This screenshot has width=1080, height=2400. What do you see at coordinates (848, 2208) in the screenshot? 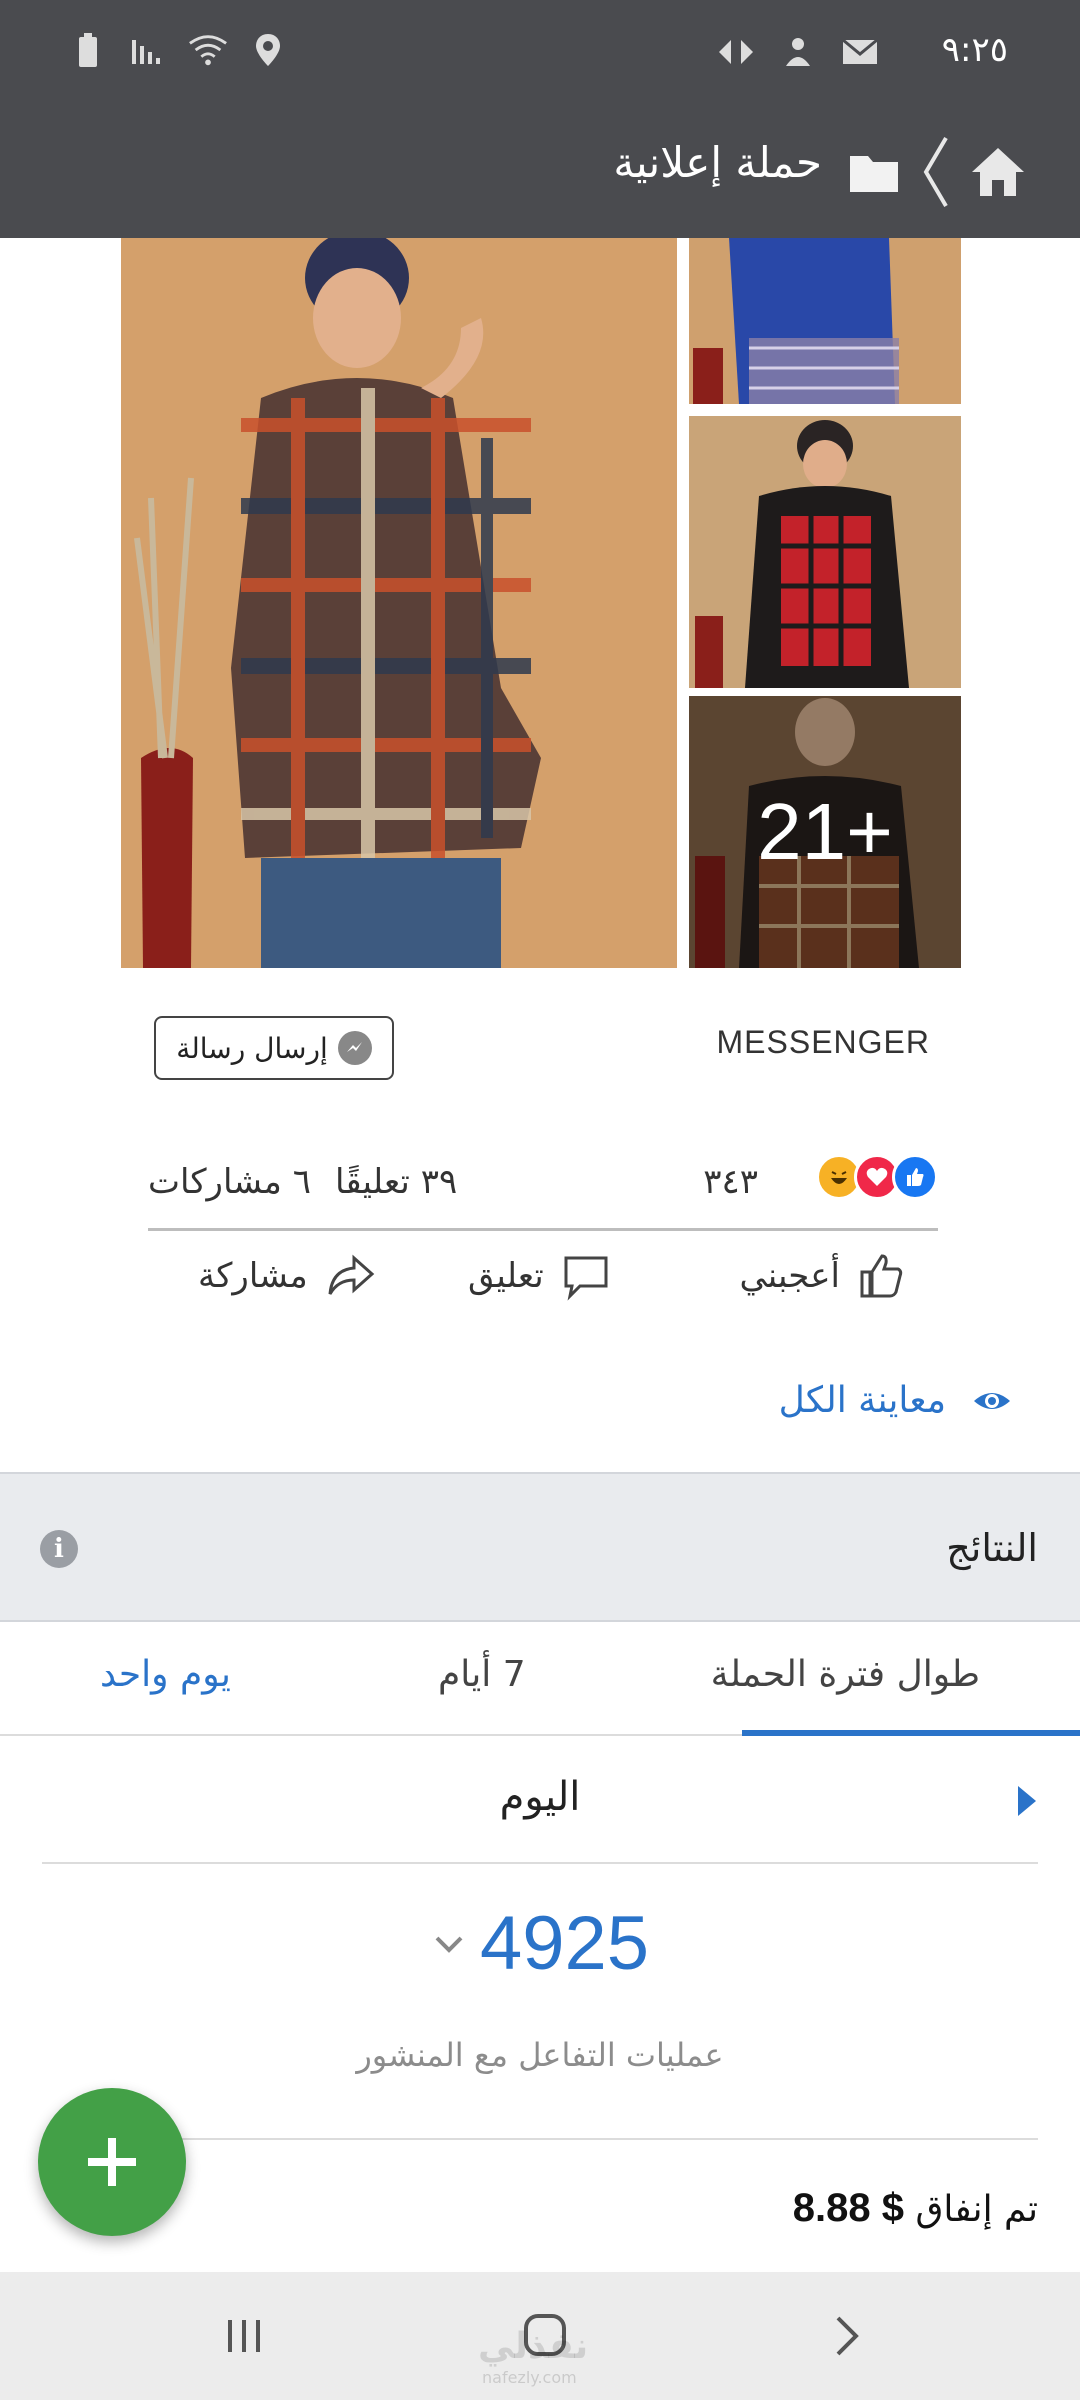
I see `spent-value: $ 8.88` at bounding box center [848, 2208].